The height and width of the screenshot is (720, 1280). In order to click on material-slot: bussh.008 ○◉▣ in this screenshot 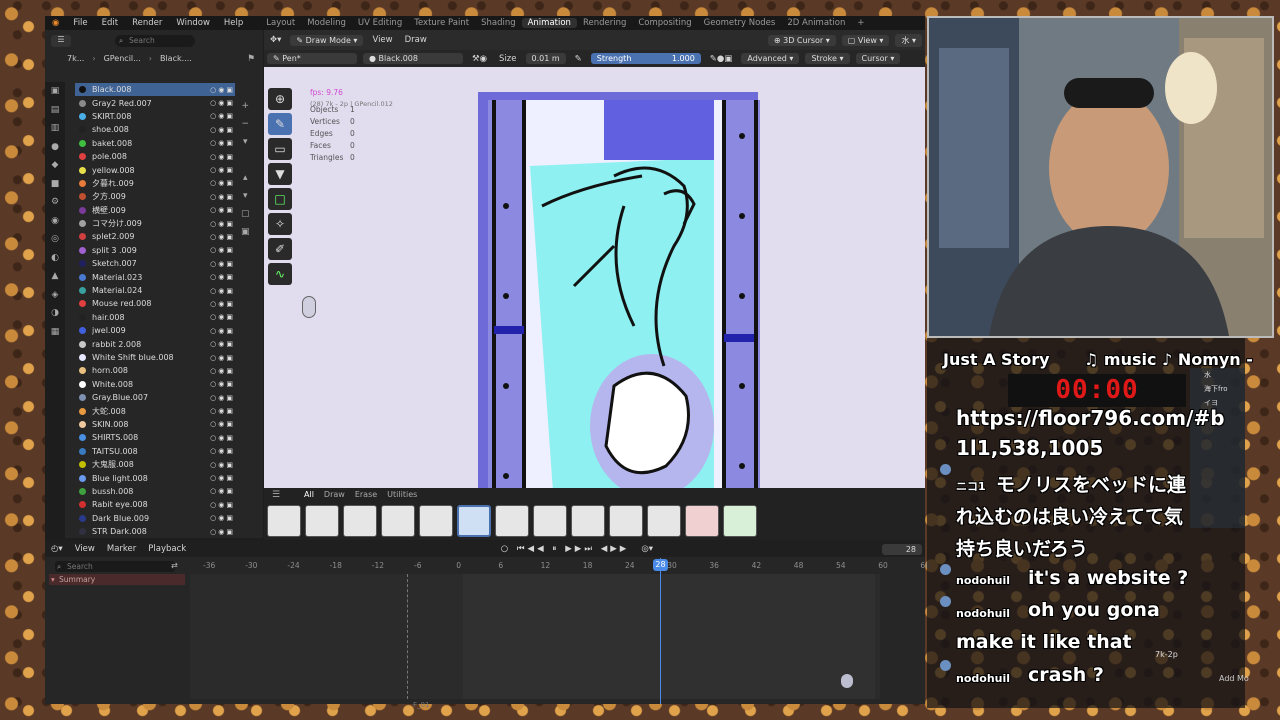, I will do `click(155, 491)`.